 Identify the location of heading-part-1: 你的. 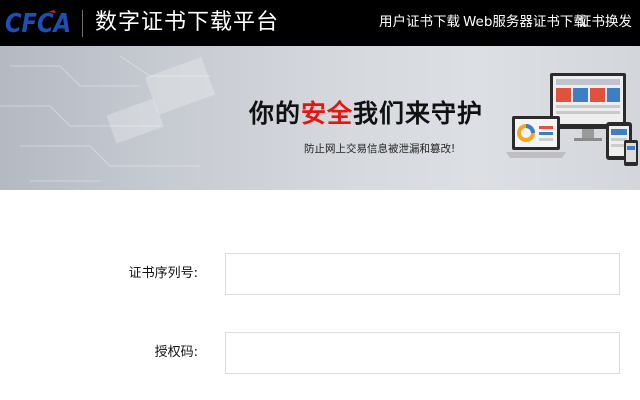
(275, 113).